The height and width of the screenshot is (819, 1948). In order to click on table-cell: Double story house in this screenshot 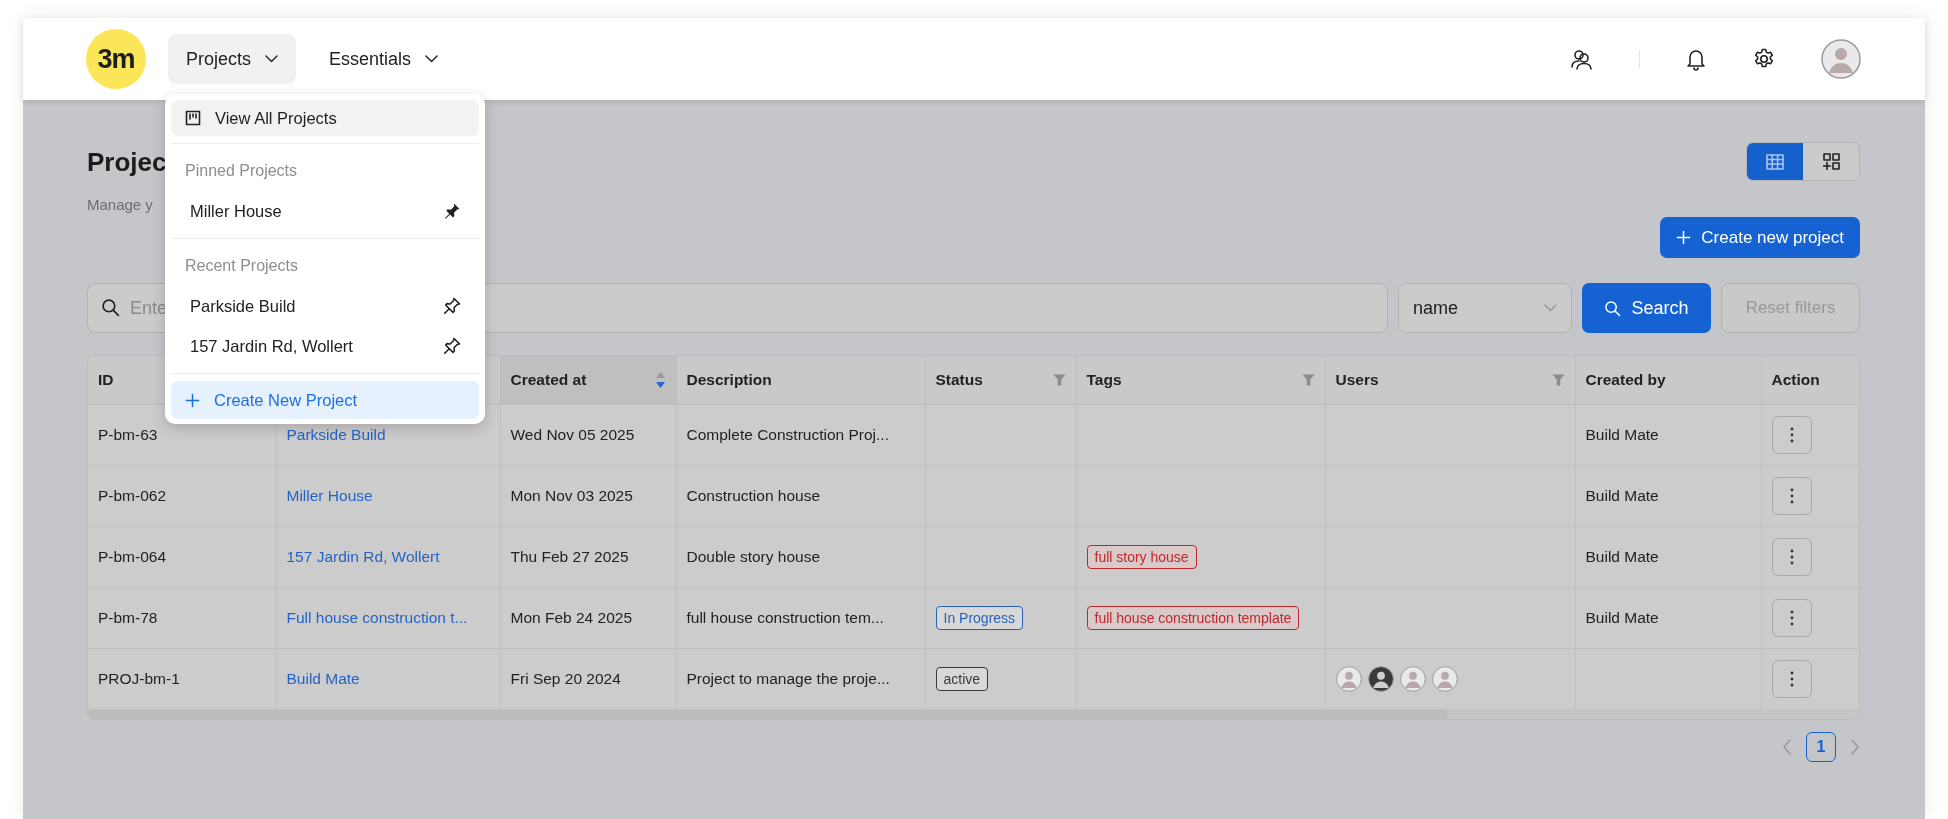, I will do `click(753, 556)`.